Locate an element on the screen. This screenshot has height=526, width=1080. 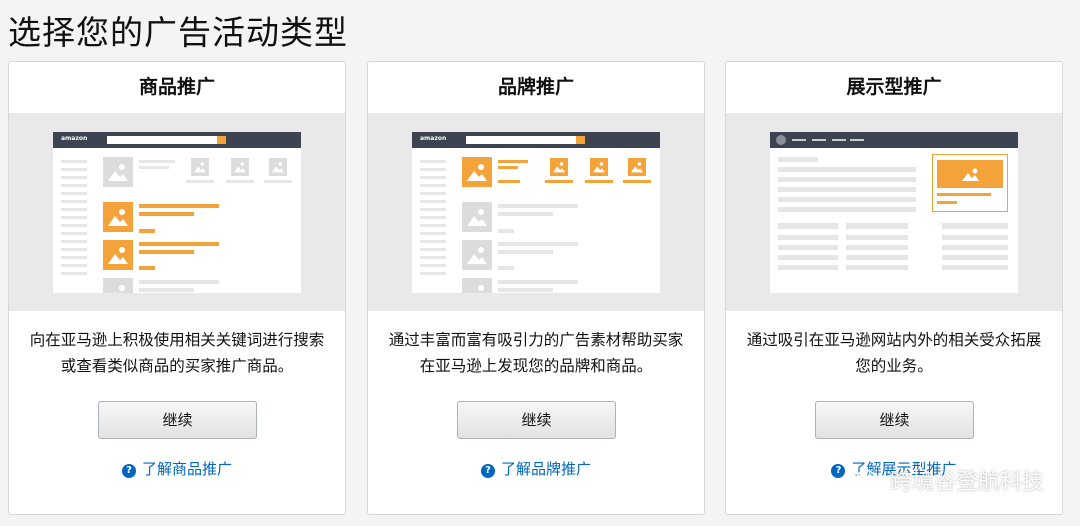
card-description: 通过丰富而富有吸引力的广告素材帮助买家在亚马逊上发现您的品牌和商品。 is located at coordinates (536, 353).